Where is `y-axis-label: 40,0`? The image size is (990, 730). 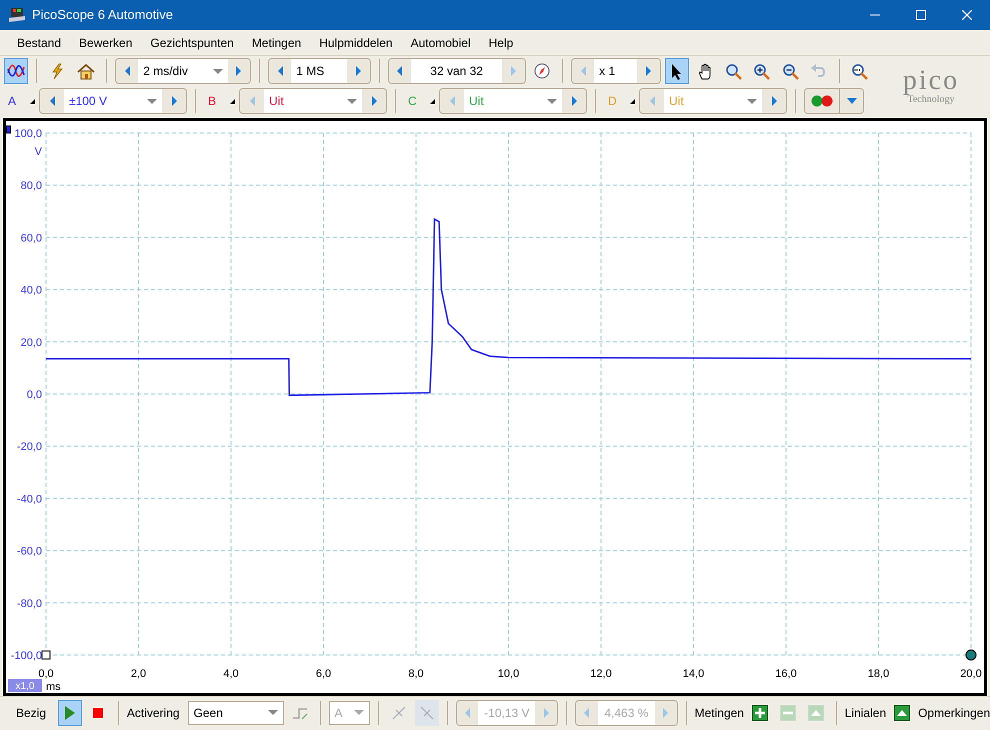 y-axis-label: 40,0 is located at coordinates (31, 290).